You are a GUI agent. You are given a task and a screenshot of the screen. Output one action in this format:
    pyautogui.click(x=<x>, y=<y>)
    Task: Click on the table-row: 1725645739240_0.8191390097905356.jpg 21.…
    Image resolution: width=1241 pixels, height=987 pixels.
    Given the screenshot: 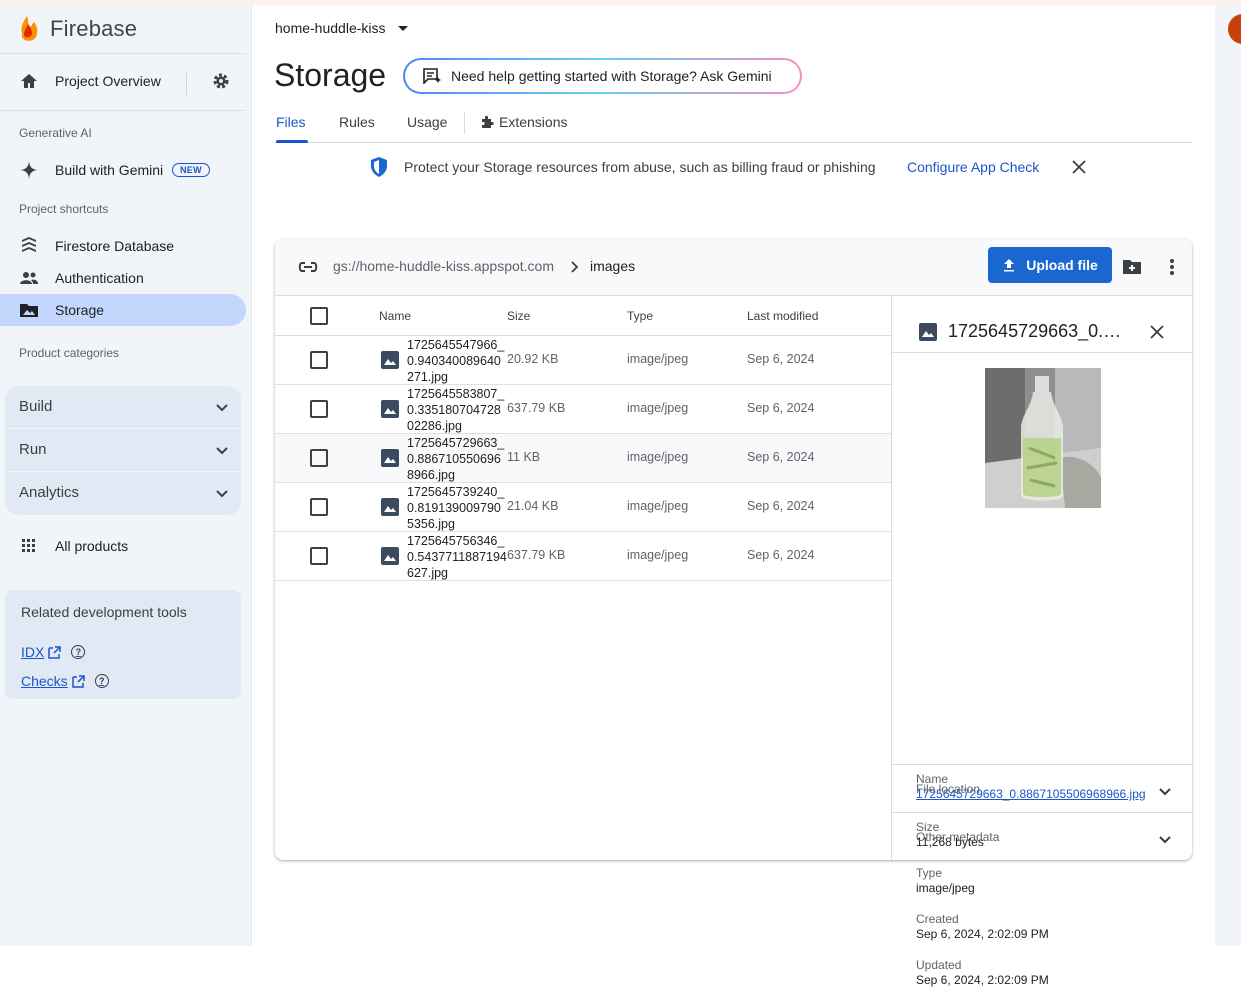 What is the action you would take?
    pyautogui.click(x=583, y=507)
    